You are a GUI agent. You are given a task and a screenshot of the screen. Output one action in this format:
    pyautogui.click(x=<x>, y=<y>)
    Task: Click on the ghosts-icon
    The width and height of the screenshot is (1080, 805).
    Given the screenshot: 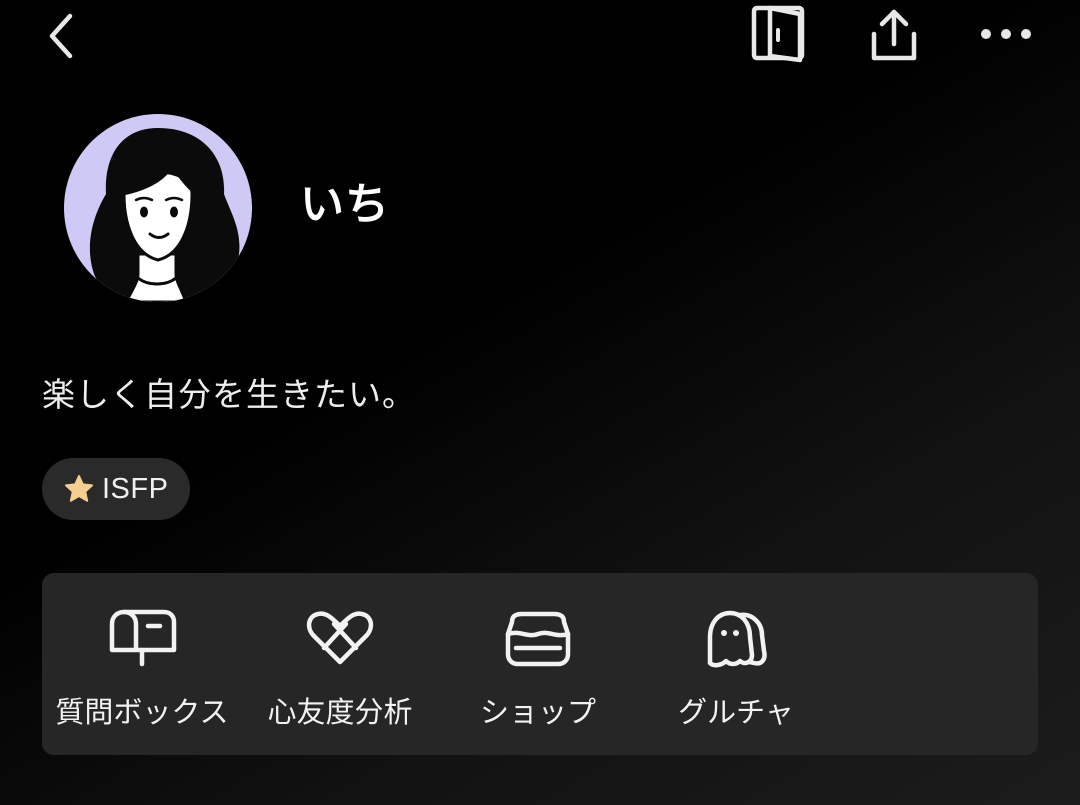 What is the action you would take?
    pyautogui.click(x=737, y=639)
    